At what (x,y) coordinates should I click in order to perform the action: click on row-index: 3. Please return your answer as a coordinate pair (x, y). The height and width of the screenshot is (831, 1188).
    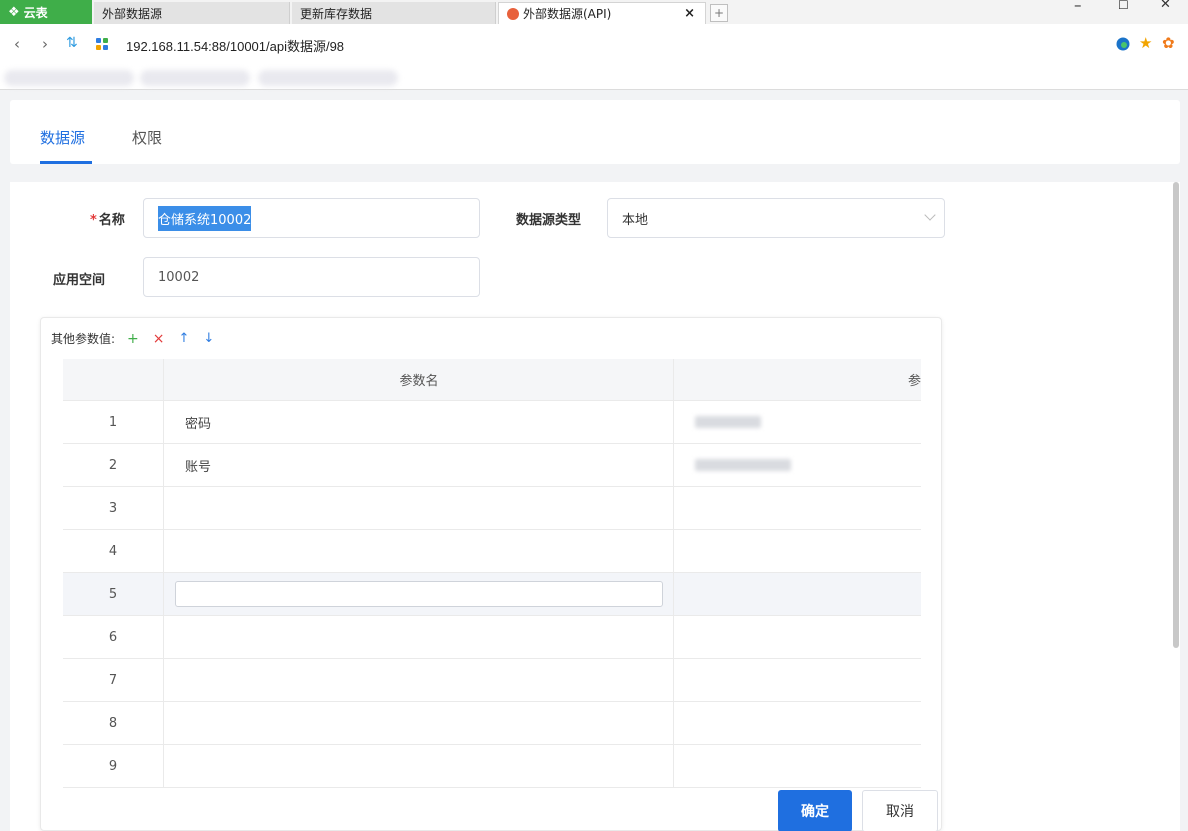
    Looking at the image, I should click on (113, 508).